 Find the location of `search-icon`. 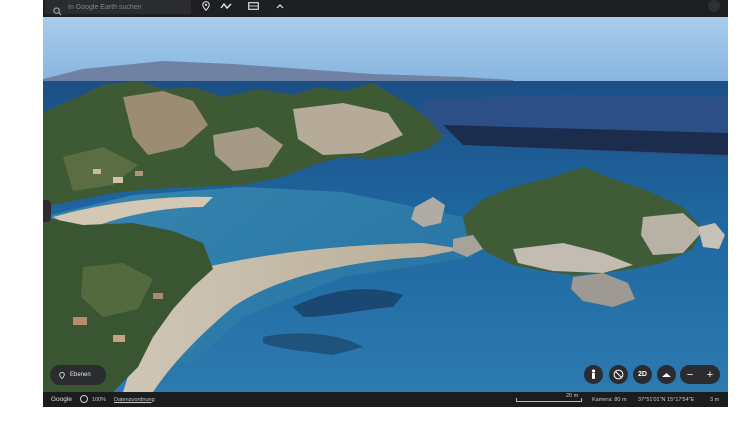

search-icon is located at coordinates (57, 9).